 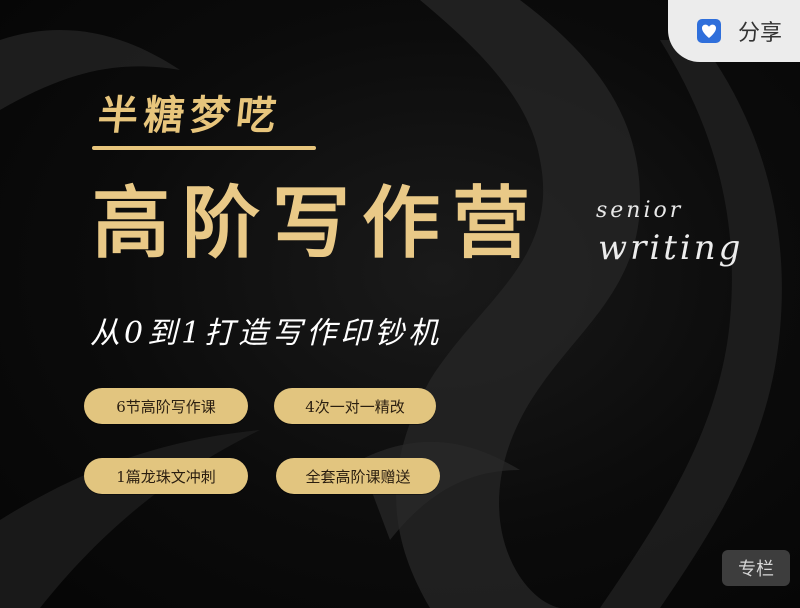 I want to click on column-badge: 专栏, so click(x=756, y=568).